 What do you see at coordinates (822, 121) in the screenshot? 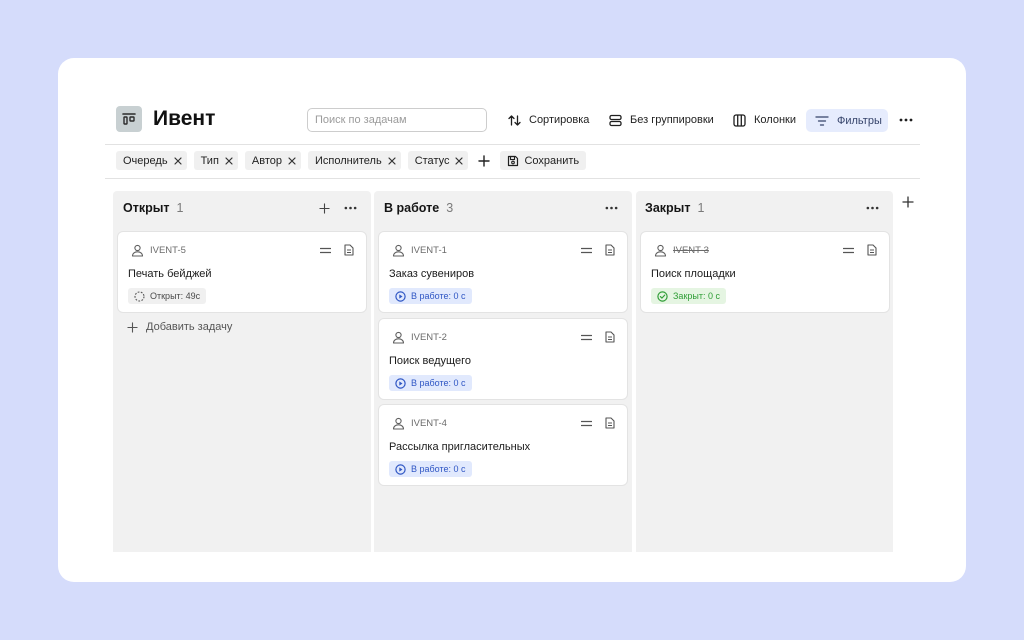
I see `filter-icon` at bounding box center [822, 121].